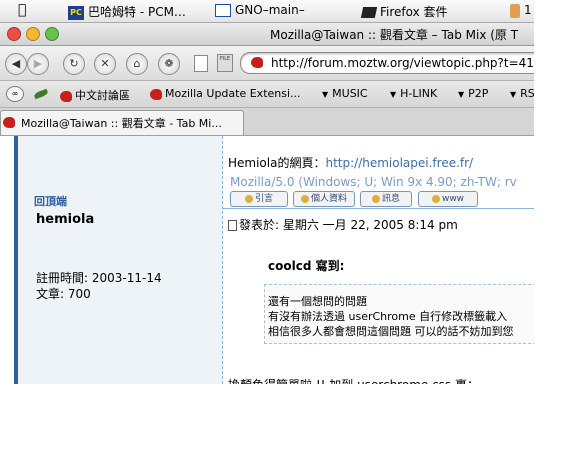 The height and width of the screenshot is (449, 562). Describe the element at coordinates (260, 10) in the screenshot. I see `taskbar-item-gno: GNO–main–` at that location.